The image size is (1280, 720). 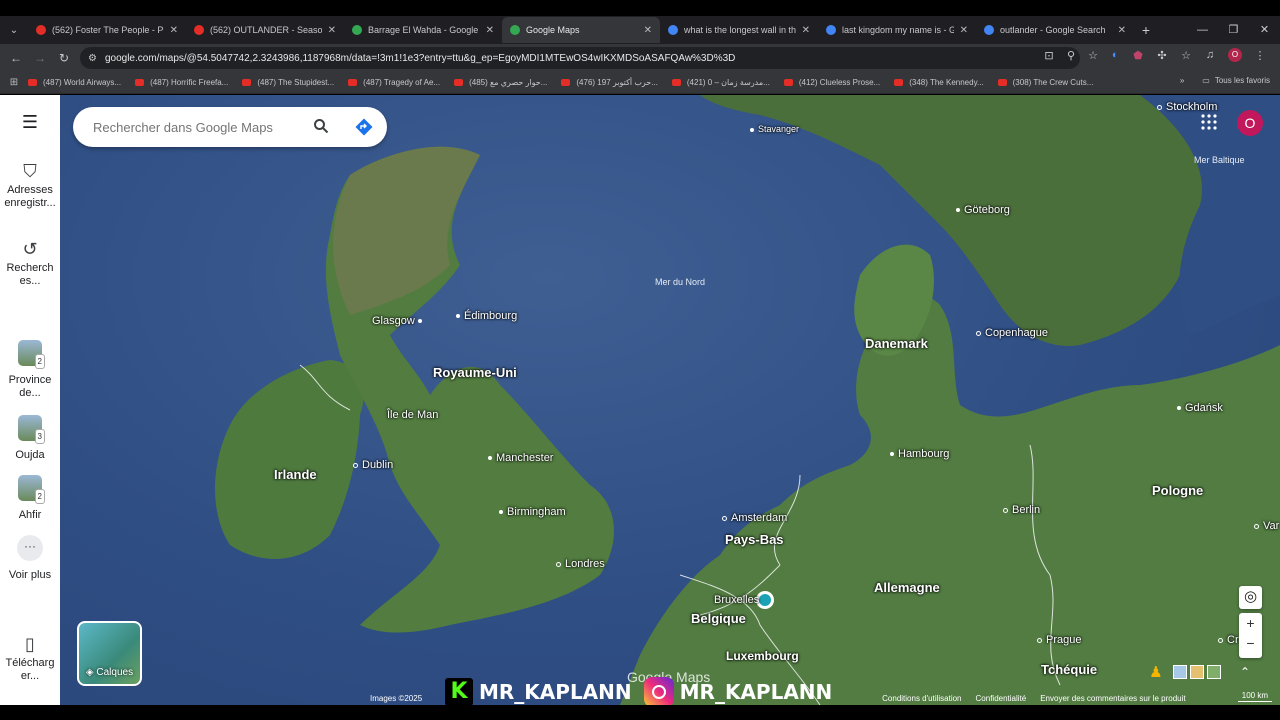 What do you see at coordinates (399, 321) in the screenshot?
I see `map-label-glasgow: Glasgow` at bounding box center [399, 321].